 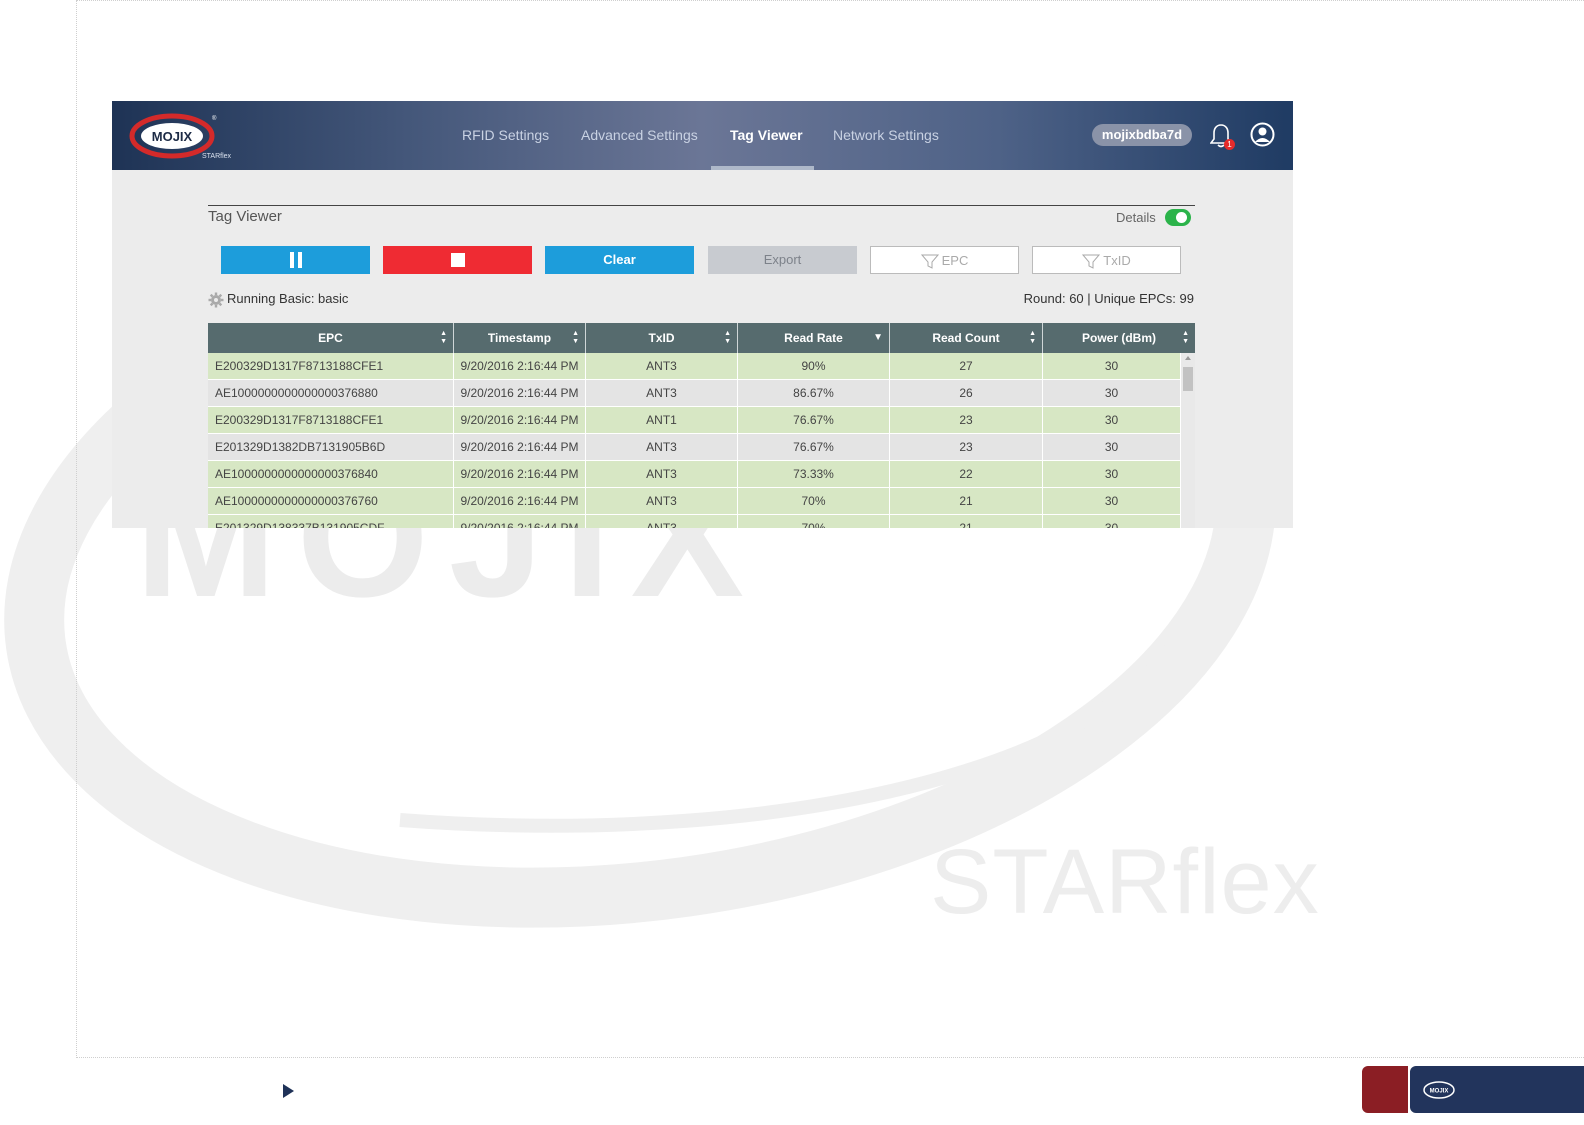 I want to click on details-label: Details, so click(x=1136, y=217).